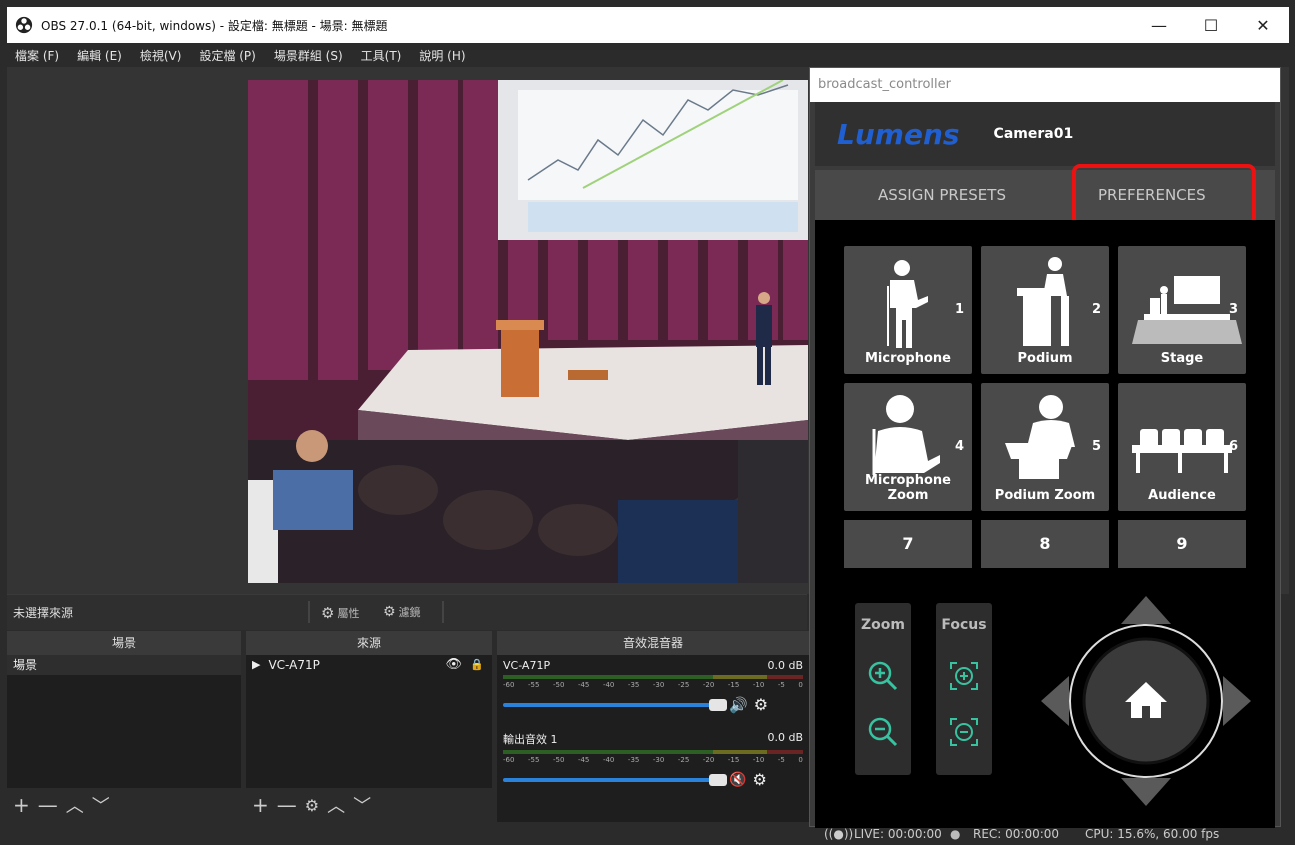  Describe the element at coordinates (959, 309) in the screenshot. I see `preset-number: 1` at that location.